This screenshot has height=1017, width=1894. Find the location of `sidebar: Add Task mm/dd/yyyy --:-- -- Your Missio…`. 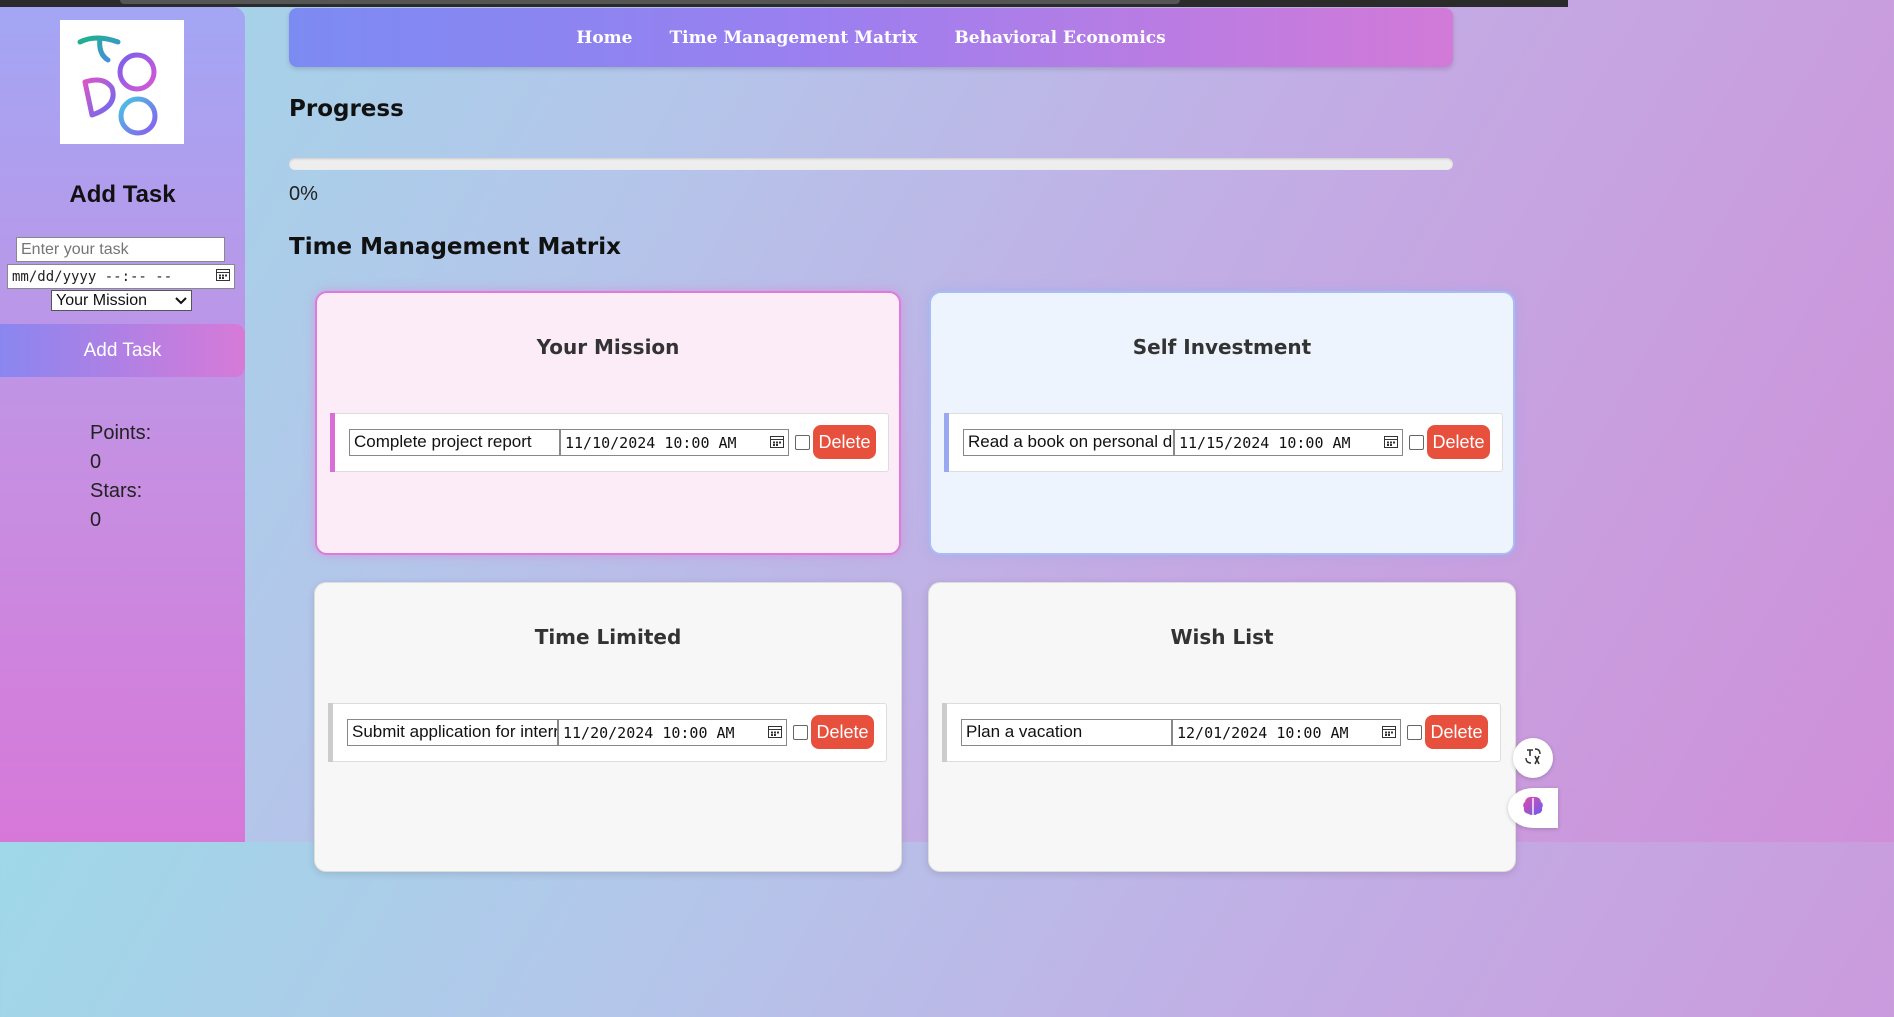

sidebar: Add Task mm/dd/yyyy --:-- -- Your Missio… is located at coordinates (122, 424).